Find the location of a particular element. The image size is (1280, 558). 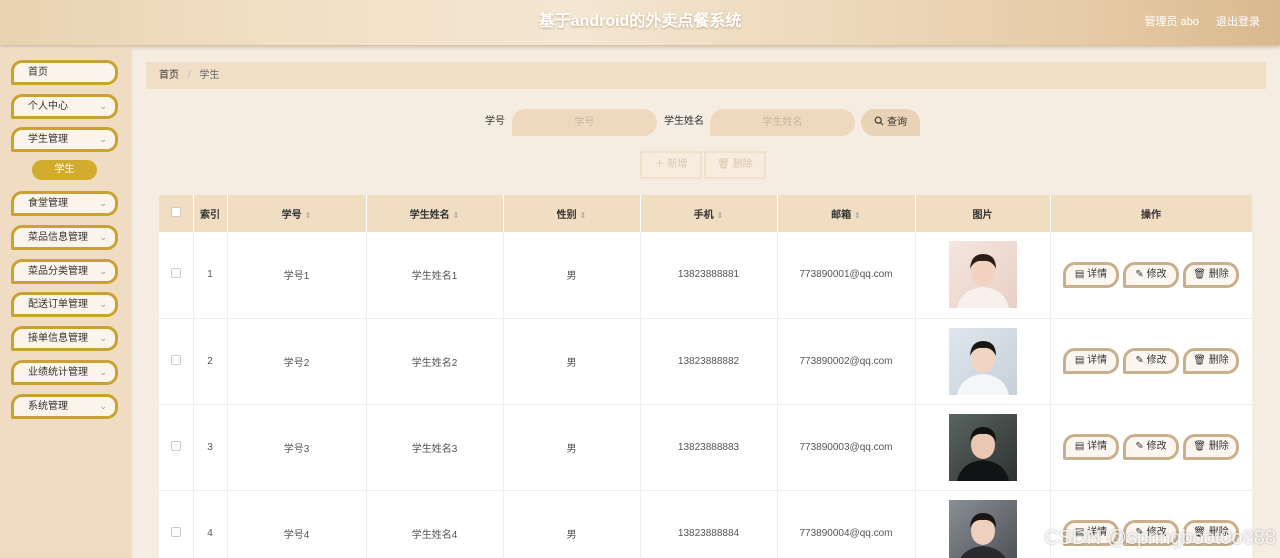

logout-link: 退出登录 is located at coordinates (1238, 22).